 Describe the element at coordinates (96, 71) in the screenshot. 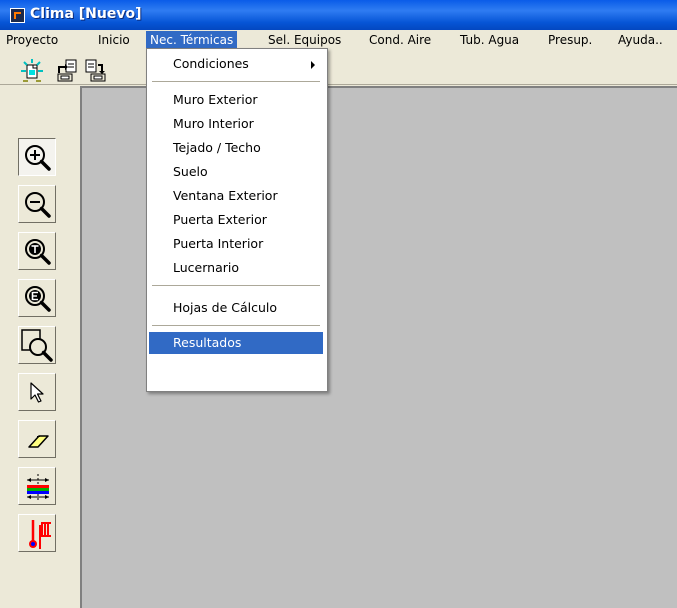

I see `export-icon` at that location.